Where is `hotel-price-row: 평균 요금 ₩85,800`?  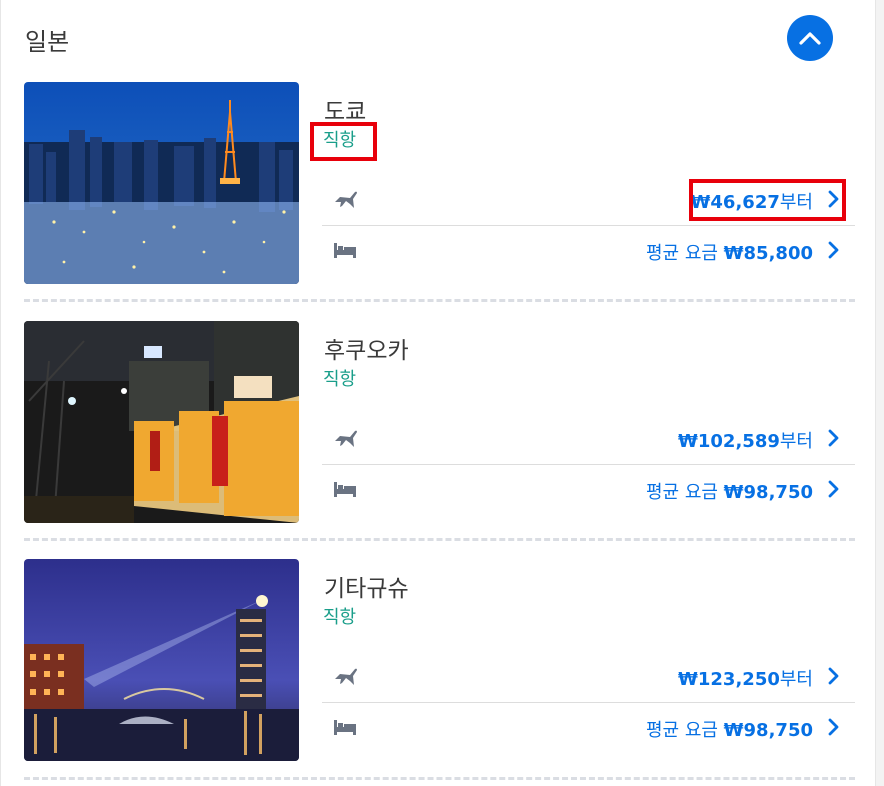
hotel-price-row: 평균 요금 ₩85,800 is located at coordinates (588, 251).